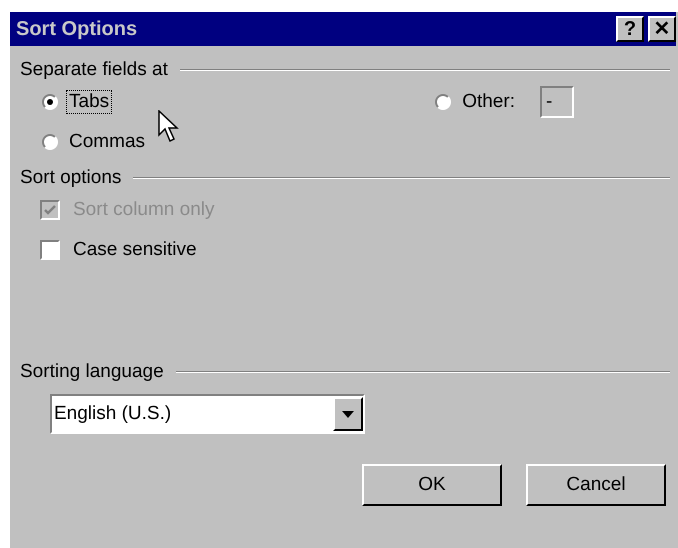 This screenshot has height=548, width=678. What do you see at coordinates (71, 178) in the screenshot?
I see `group-label: Sort options` at bounding box center [71, 178].